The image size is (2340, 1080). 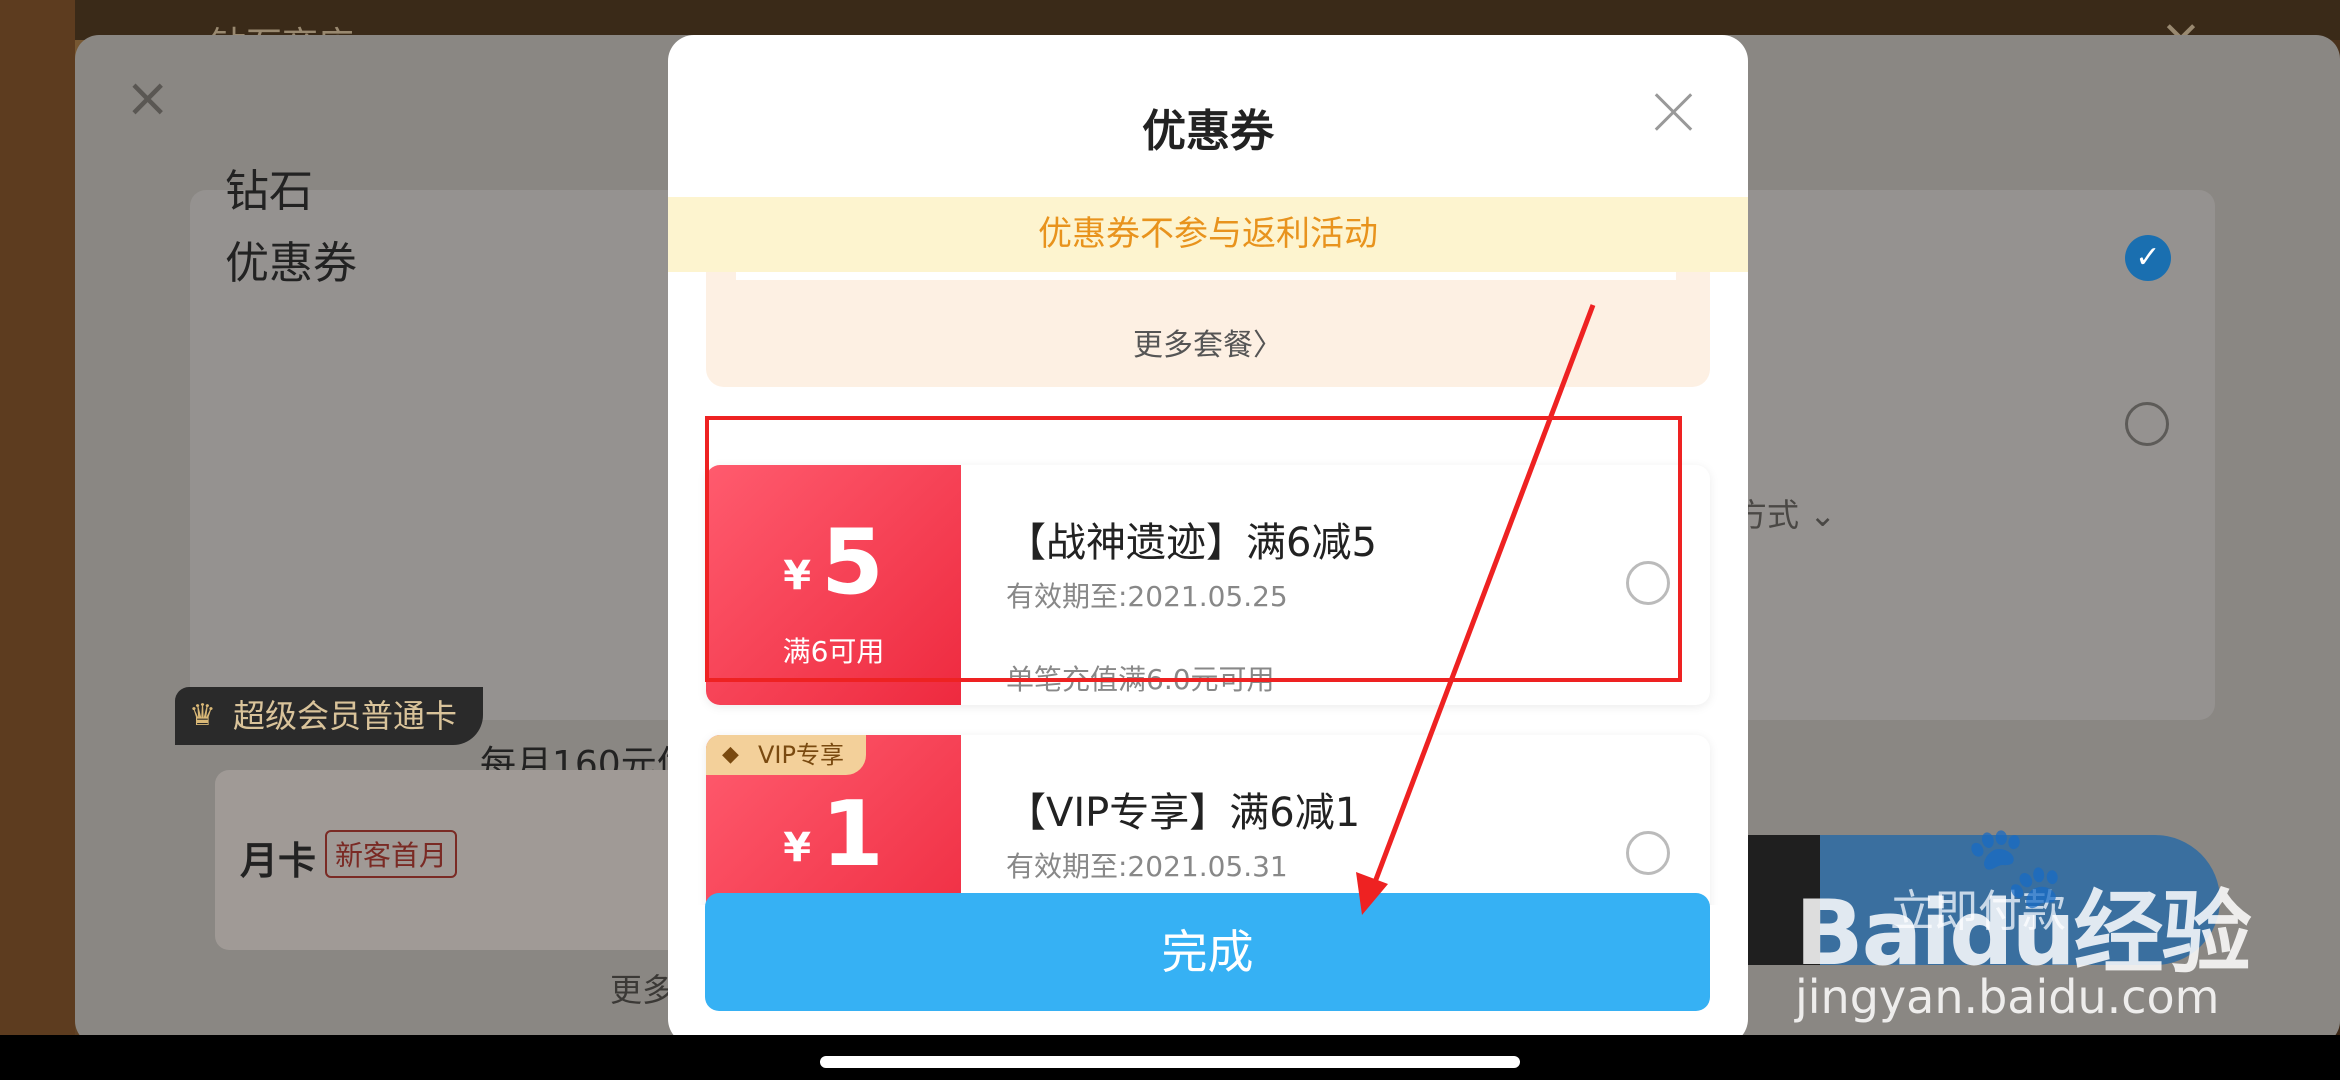 I want to click on arrow-head, so click(x=1372, y=893).